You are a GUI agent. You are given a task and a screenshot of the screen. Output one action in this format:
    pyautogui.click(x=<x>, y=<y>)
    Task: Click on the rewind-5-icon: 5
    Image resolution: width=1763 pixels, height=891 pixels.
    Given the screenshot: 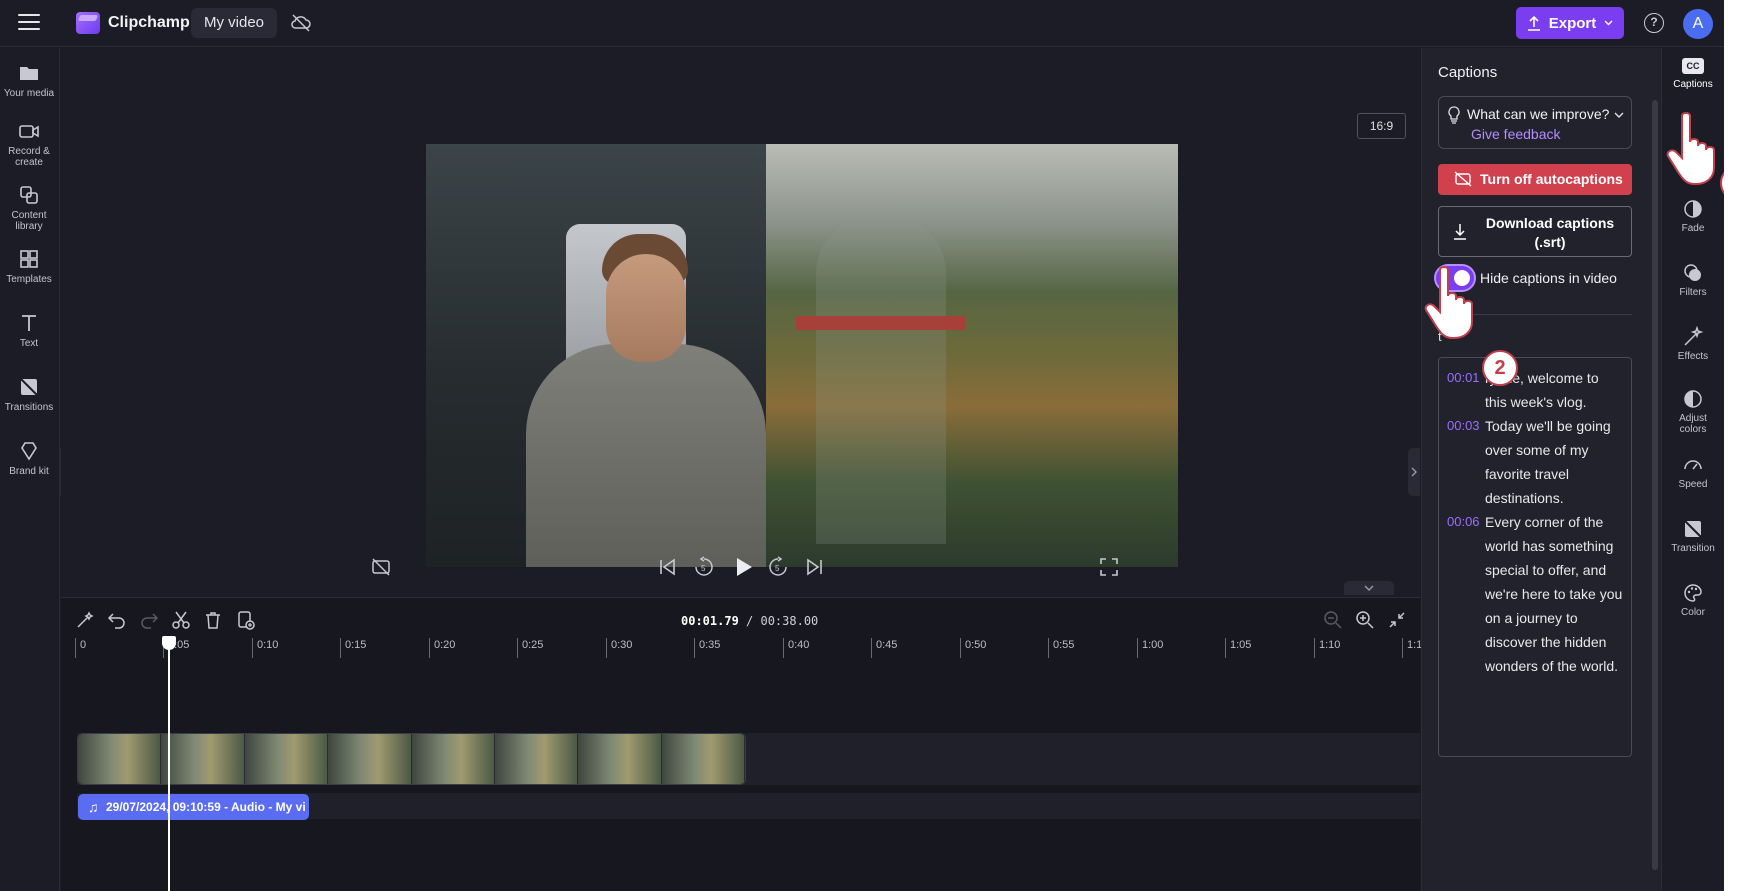 What is the action you would take?
    pyautogui.click(x=704, y=567)
    